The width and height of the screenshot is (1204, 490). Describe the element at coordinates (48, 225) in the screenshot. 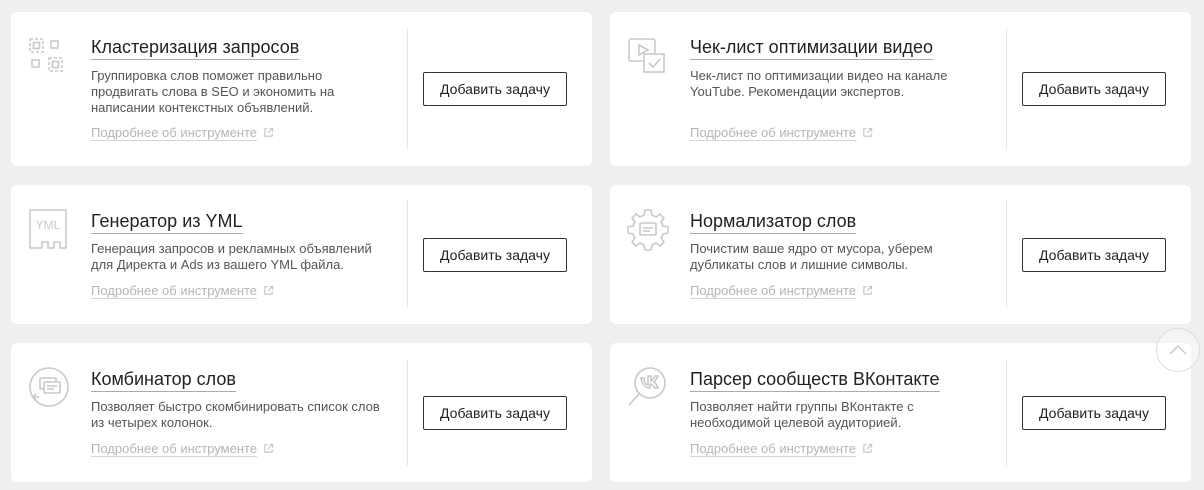

I see `yml-icon-text: YML` at that location.